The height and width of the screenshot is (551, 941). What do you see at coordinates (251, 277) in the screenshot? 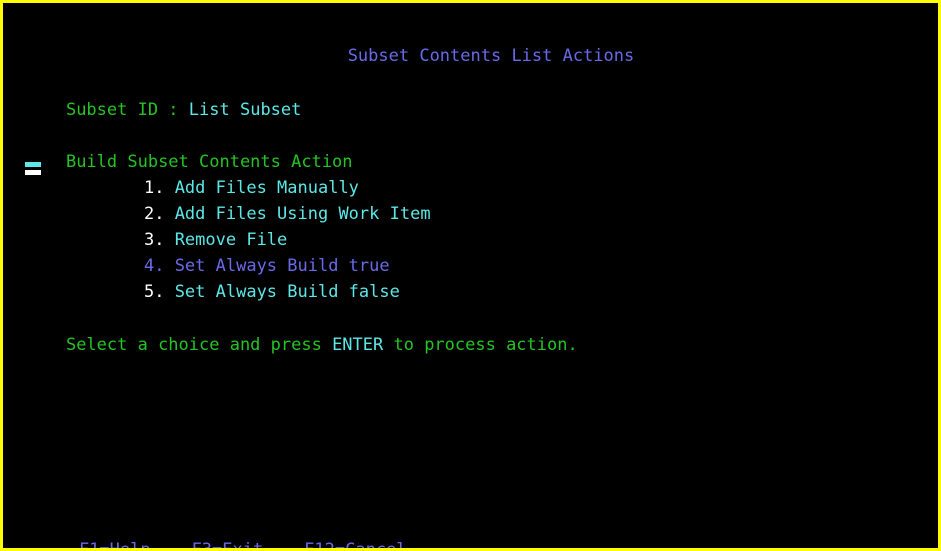
I see `menu-item-5: 5. Set Always Build false` at bounding box center [251, 277].